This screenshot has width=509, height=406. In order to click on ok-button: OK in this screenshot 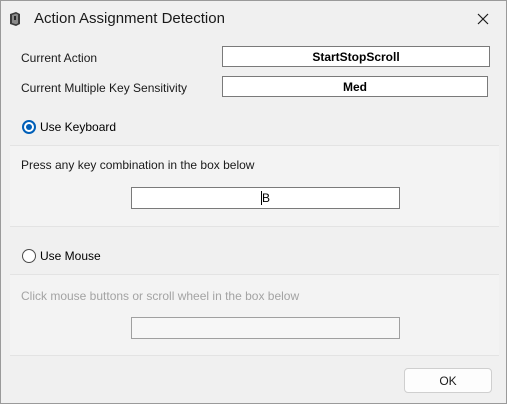, I will do `click(448, 380)`.